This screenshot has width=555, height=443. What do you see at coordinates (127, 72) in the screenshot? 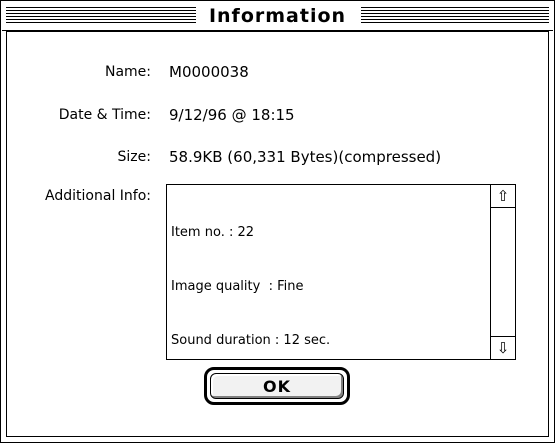
I see `name-label: Name:` at bounding box center [127, 72].